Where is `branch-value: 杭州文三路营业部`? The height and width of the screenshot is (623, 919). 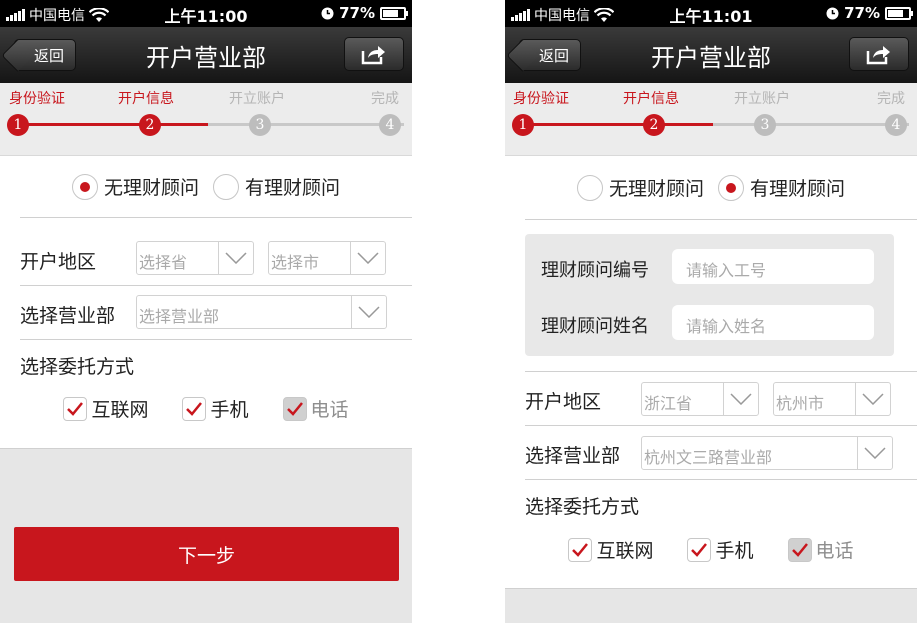 branch-value: 杭州文三路营业部 is located at coordinates (708, 457).